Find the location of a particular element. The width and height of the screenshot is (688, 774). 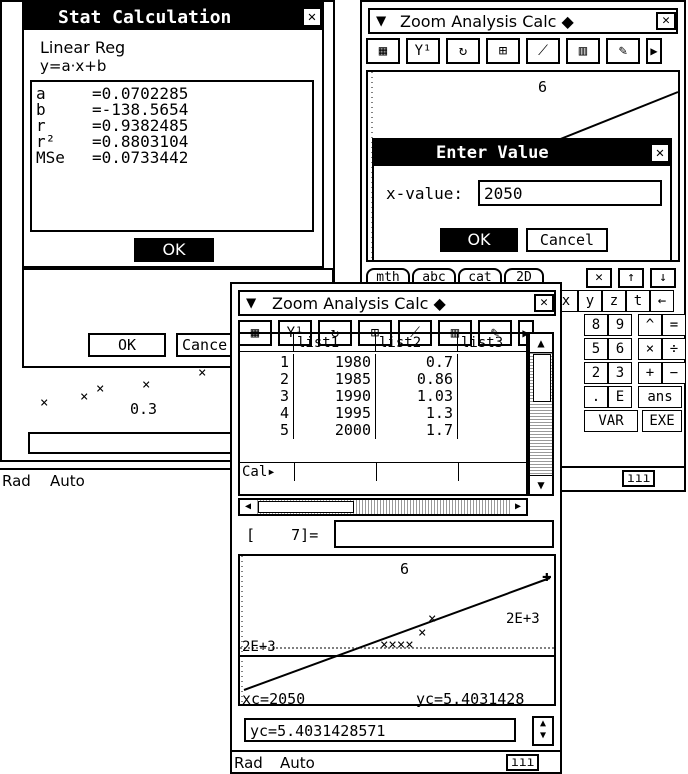

key-8: = is located at coordinates (674, 325).